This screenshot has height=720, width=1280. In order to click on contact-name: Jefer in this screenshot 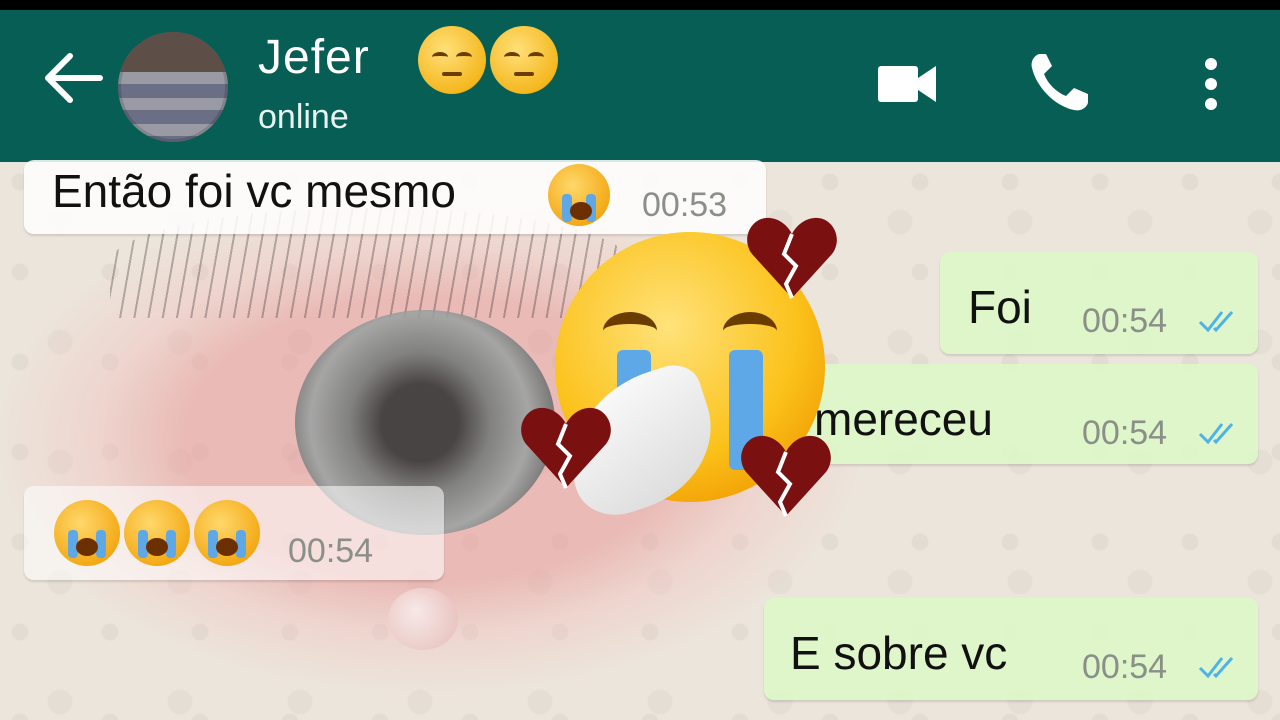, I will do `click(314, 57)`.